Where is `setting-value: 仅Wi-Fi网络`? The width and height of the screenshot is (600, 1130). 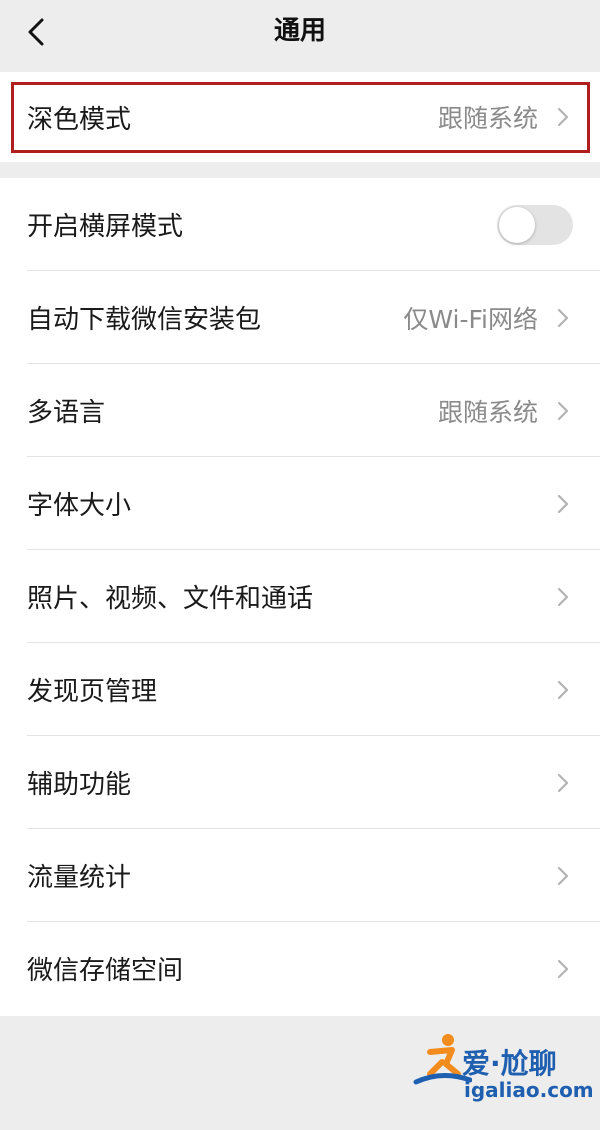 setting-value: 仅Wi-Fi网络 is located at coordinates (470, 319).